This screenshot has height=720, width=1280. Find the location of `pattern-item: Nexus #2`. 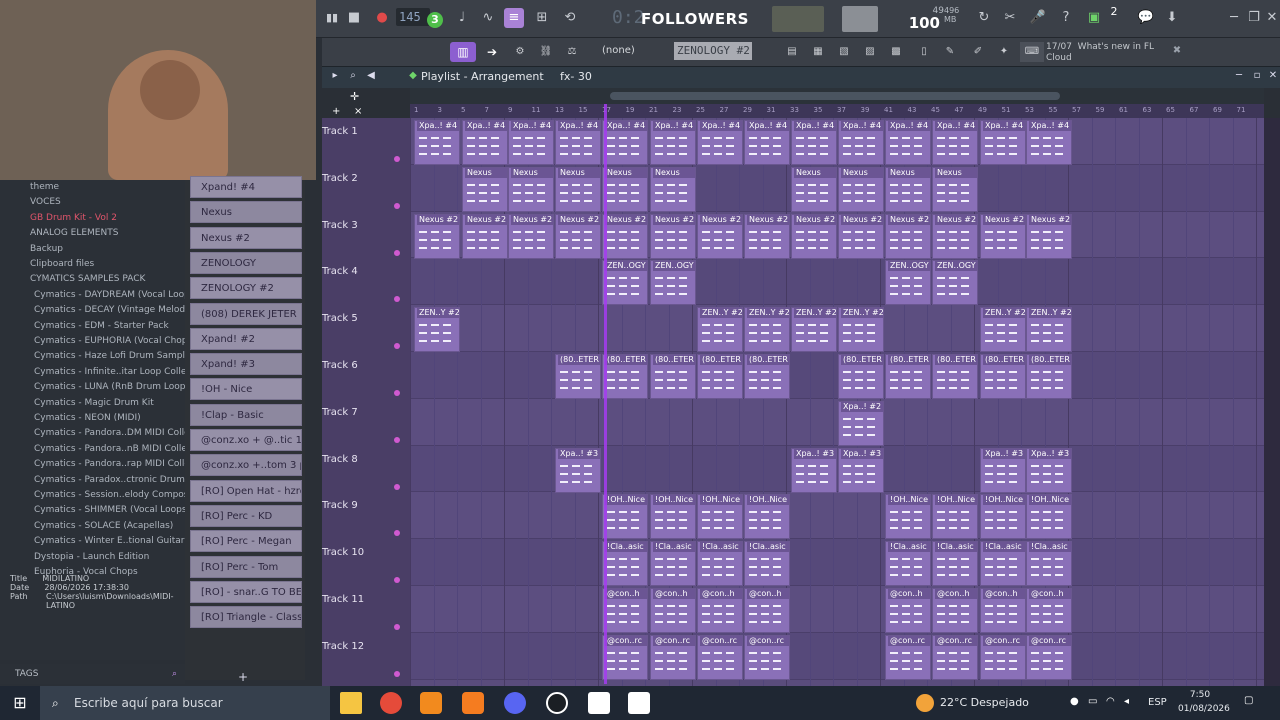

pattern-item: Nexus #2 is located at coordinates (246, 237).